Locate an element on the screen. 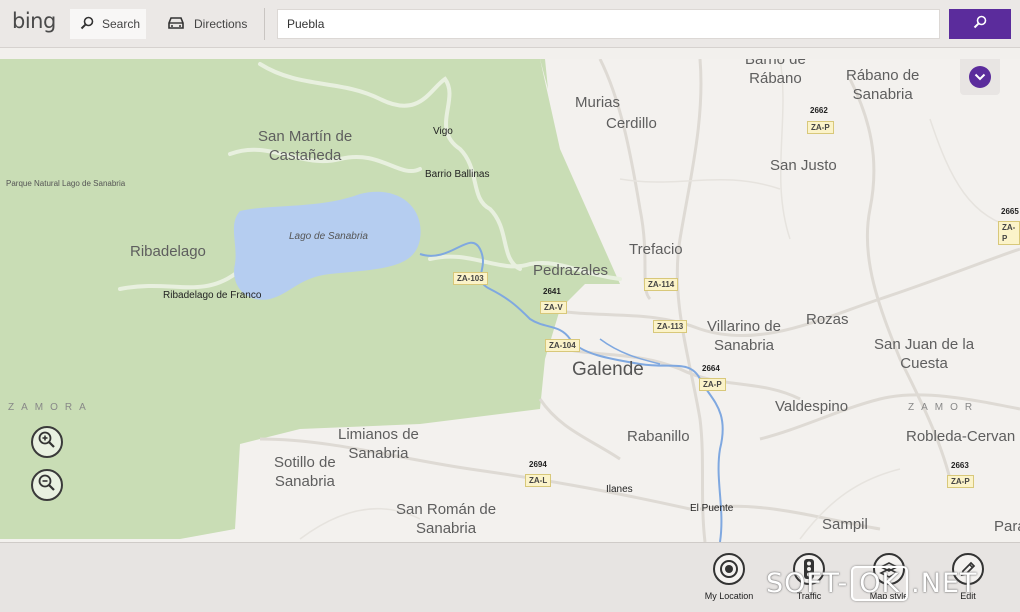 This screenshot has height=612, width=1020. collapse-panel-button is located at coordinates (980, 77).